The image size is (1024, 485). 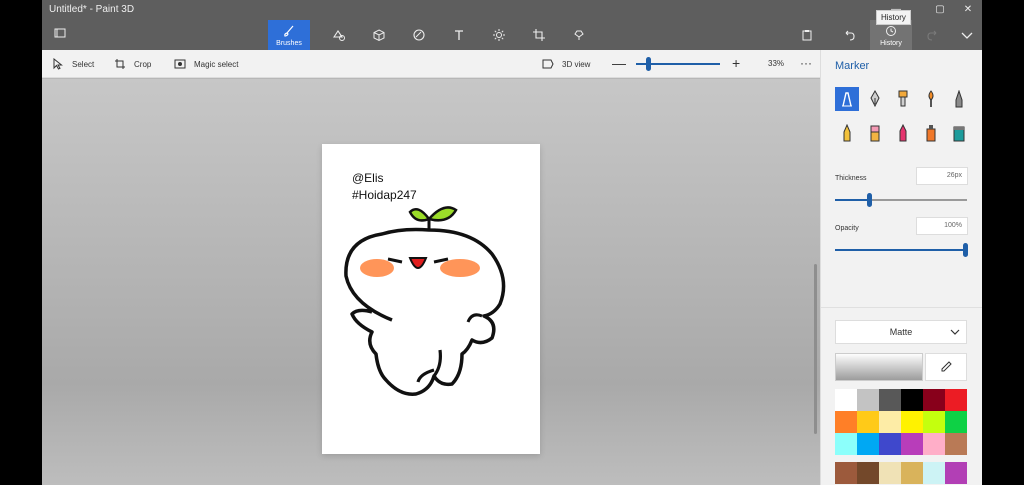 I want to click on spray-can-icon, so click(x=931, y=133).